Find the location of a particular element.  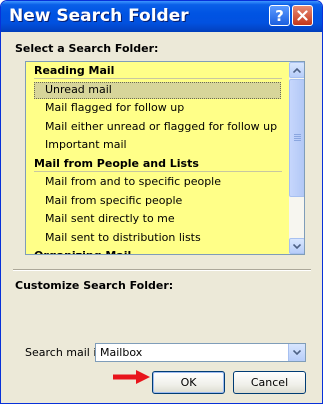

help-icon: ? is located at coordinates (279, 15).